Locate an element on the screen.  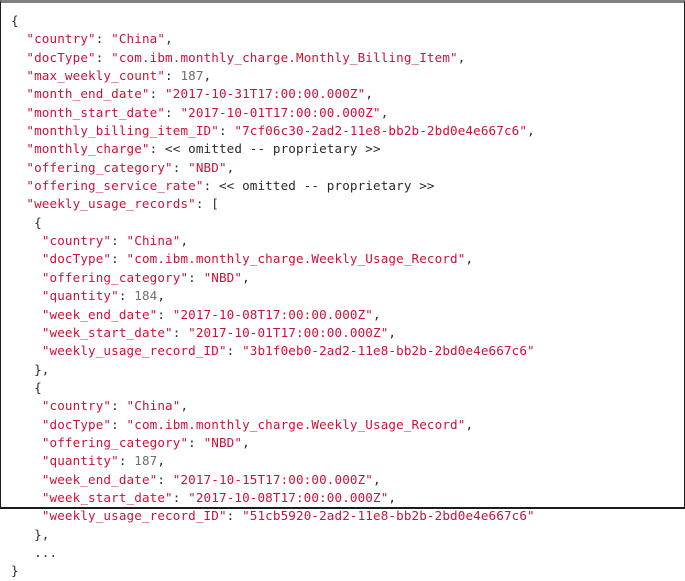
json-key: "month_start_date" is located at coordinates (96, 112).